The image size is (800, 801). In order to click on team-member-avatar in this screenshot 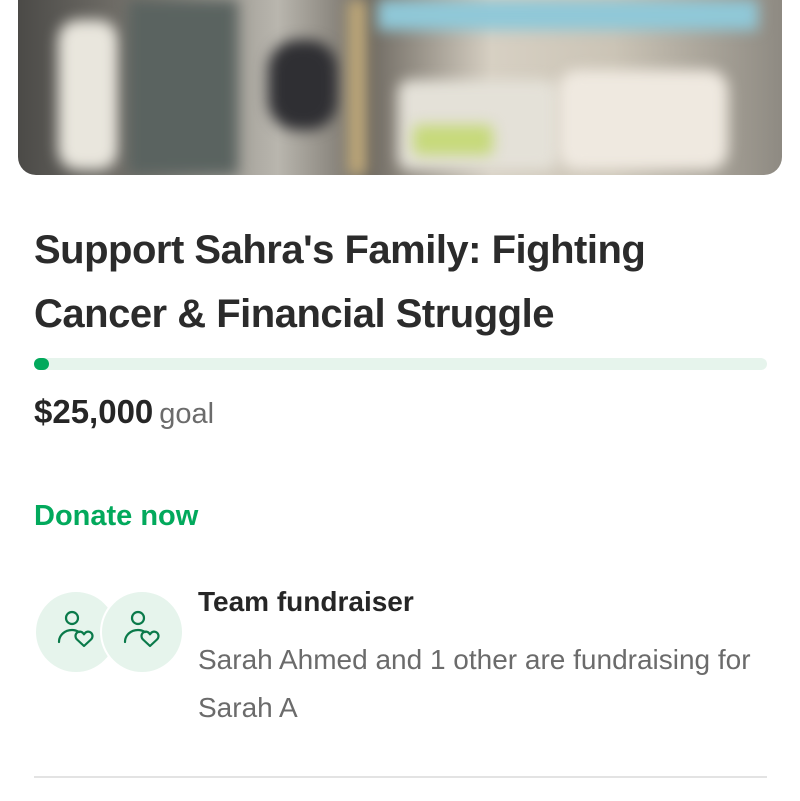, I will do `click(142, 632)`.